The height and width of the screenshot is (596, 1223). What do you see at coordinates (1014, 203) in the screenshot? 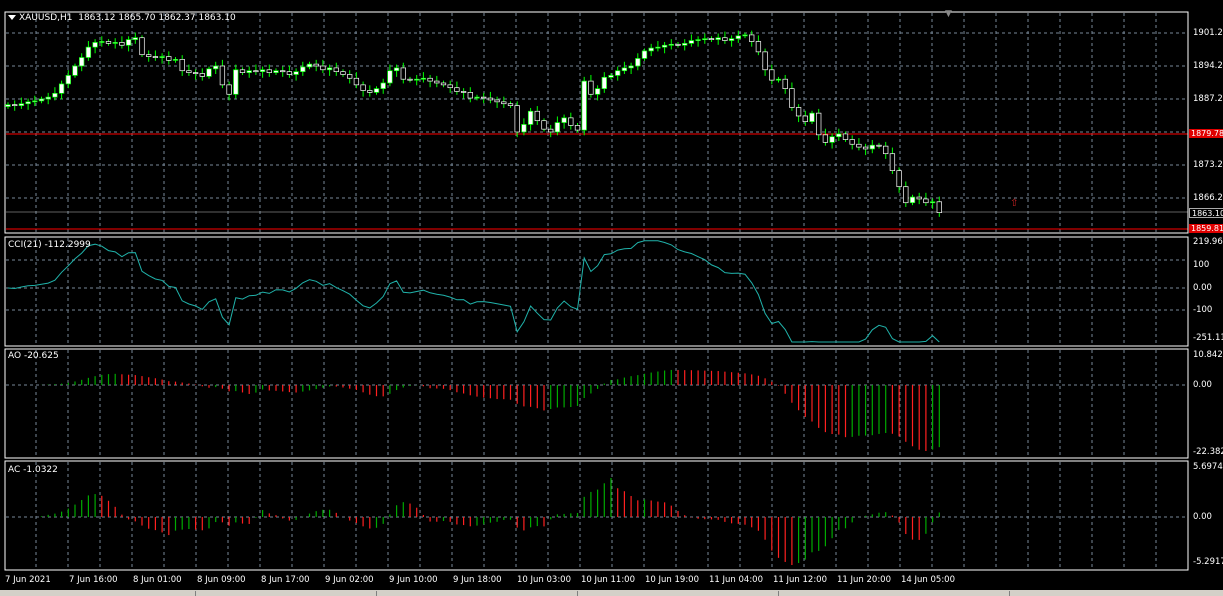
I see `trade-arrow-icon: ⇧` at bounding box center [1014, 203].